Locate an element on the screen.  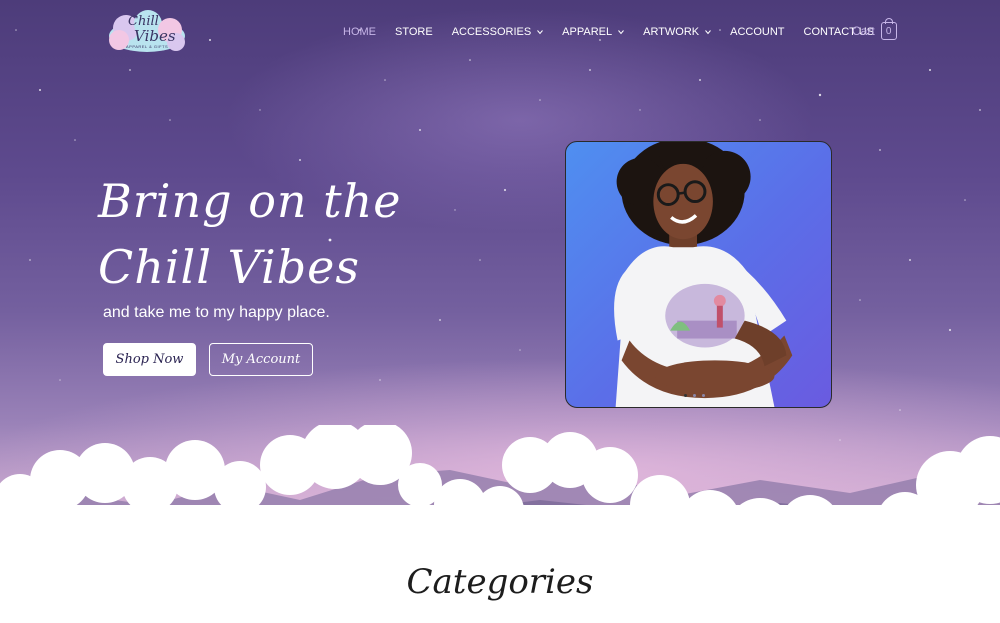
nav-home: HOME is located at coordinates (359, 32).